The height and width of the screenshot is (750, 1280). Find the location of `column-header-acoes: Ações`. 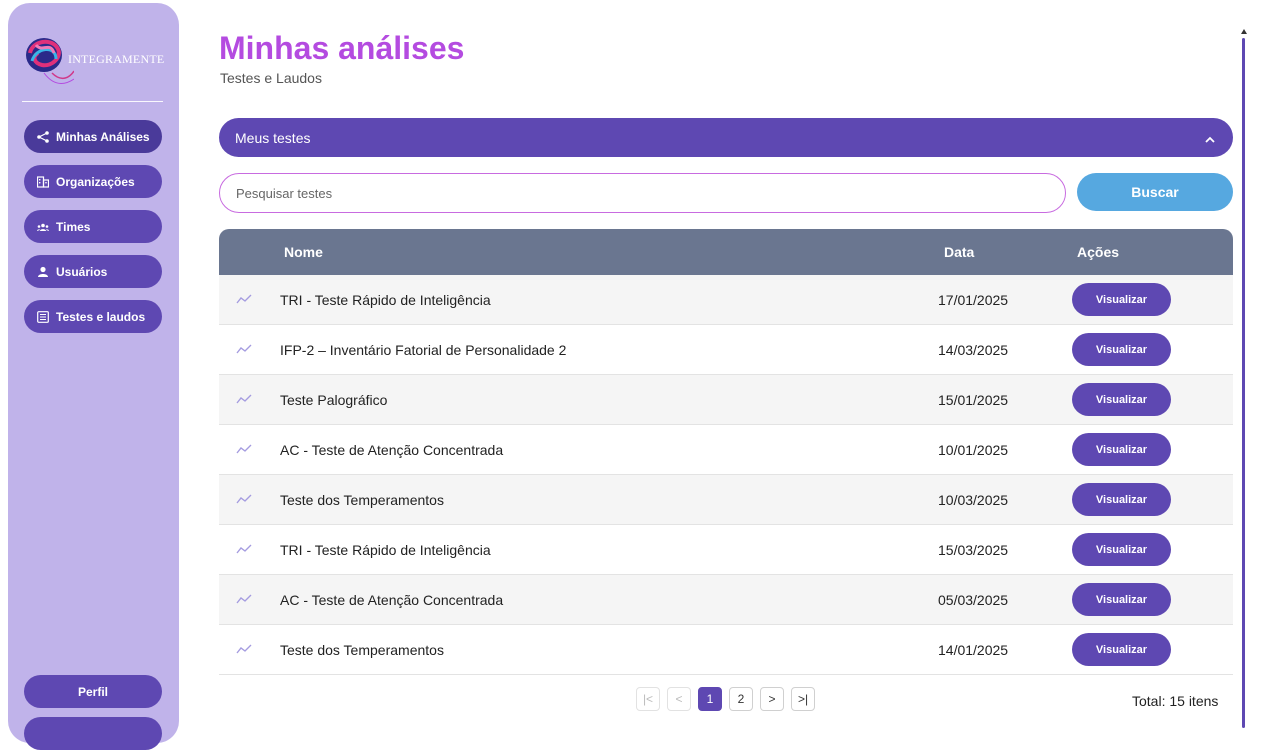

column-header-acoes: Ações is located at coordinates (1098, 252).